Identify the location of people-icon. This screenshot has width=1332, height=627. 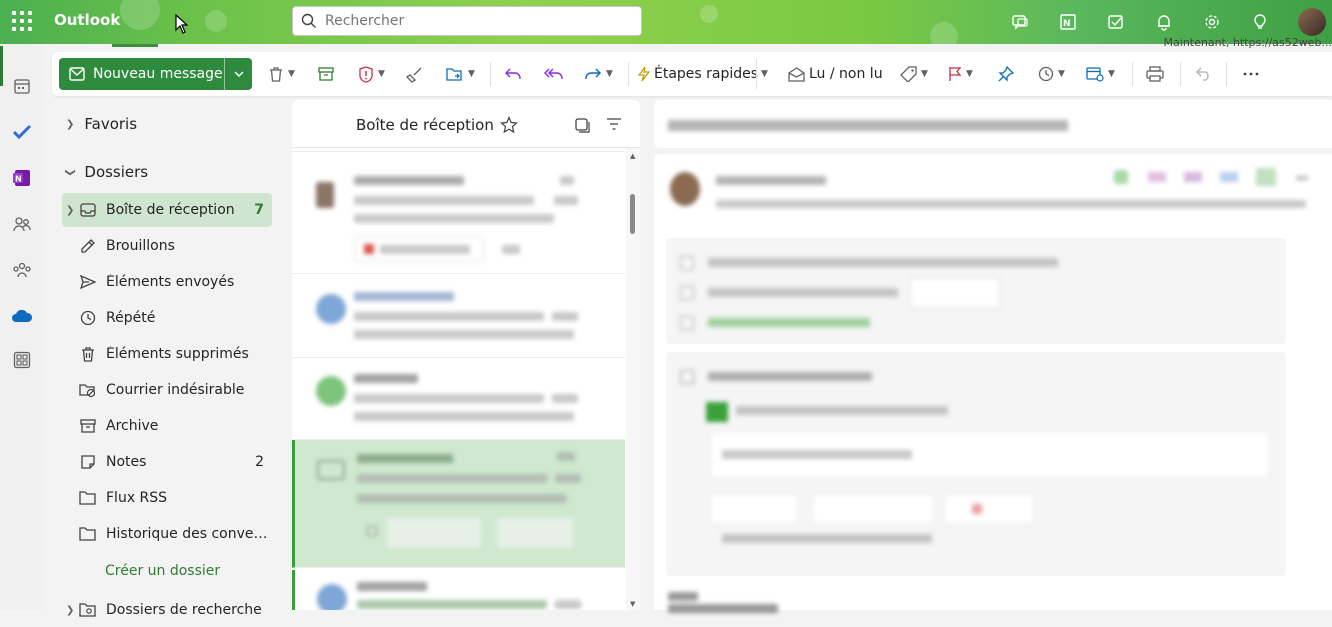
(22, 224).